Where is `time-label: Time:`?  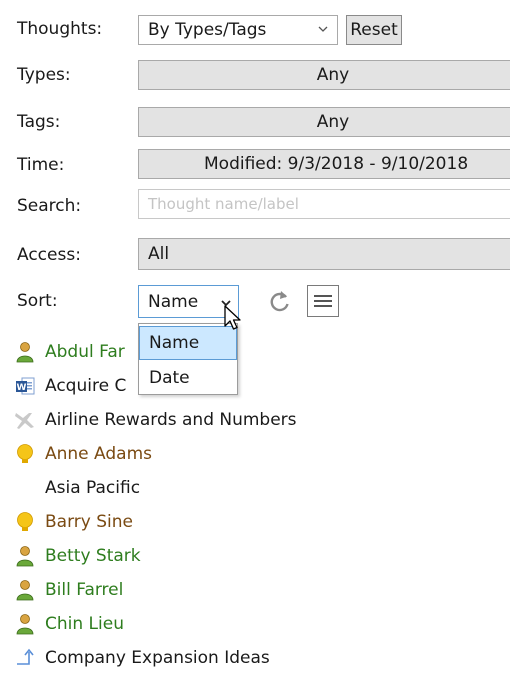 time-label: Time: is located at coordinates (41, 165).